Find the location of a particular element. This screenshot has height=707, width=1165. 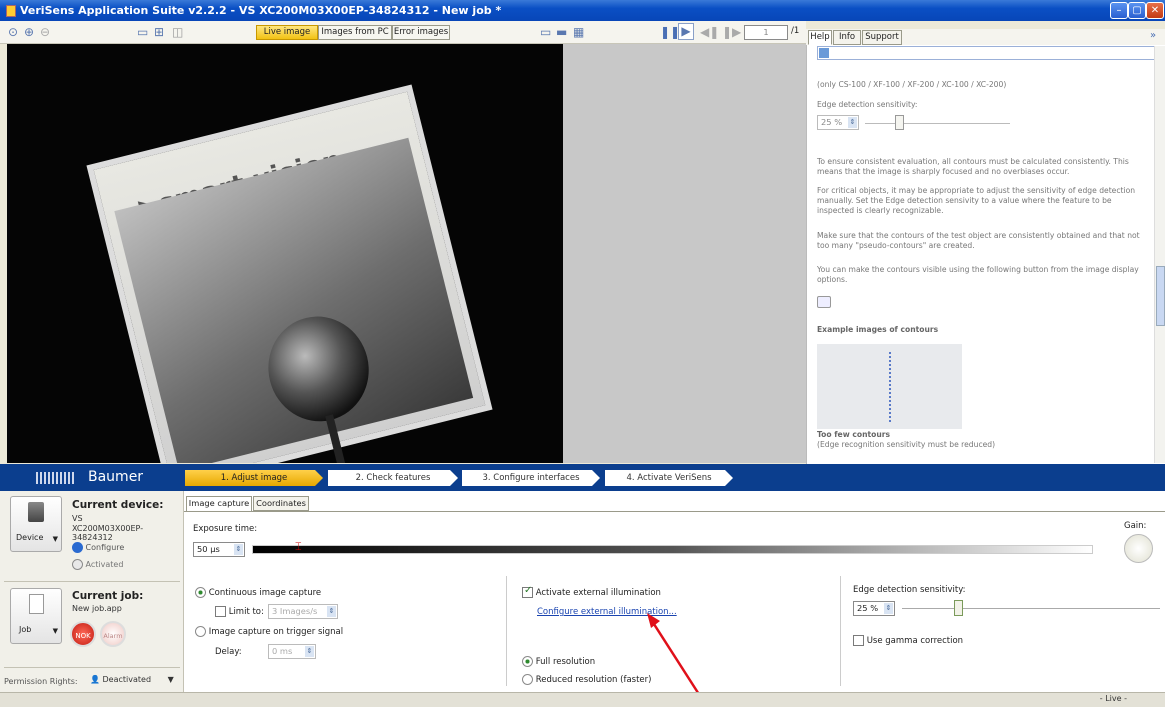

example-contour-image is located at coordinates (889, 386).